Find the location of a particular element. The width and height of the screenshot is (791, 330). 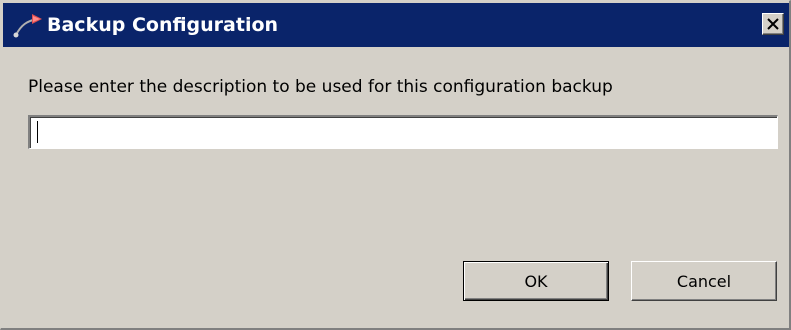

dialog-title: Backup Configuration is located at coordinates (163, 25).